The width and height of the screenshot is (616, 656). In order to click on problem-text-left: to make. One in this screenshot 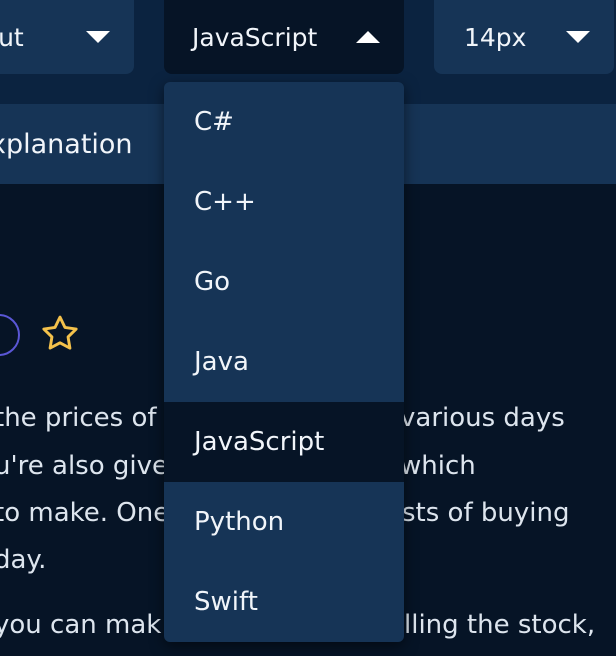, I will do `click(85, 513)`.